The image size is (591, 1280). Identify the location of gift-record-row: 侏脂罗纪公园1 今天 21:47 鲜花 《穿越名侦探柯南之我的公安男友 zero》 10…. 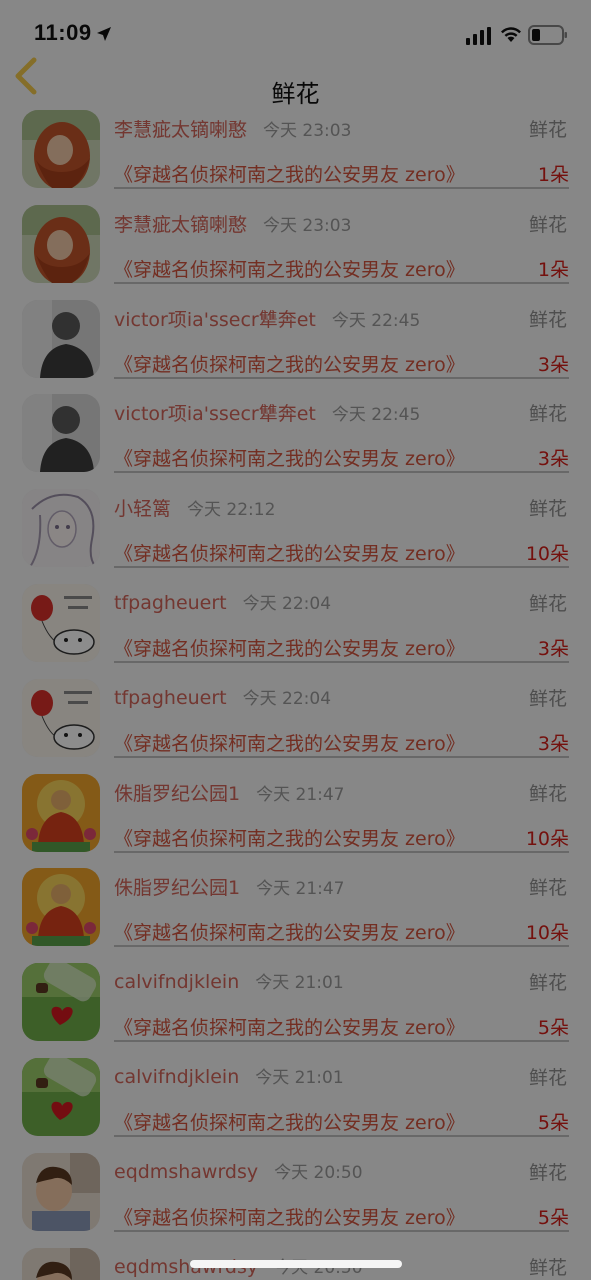
(295, 911).